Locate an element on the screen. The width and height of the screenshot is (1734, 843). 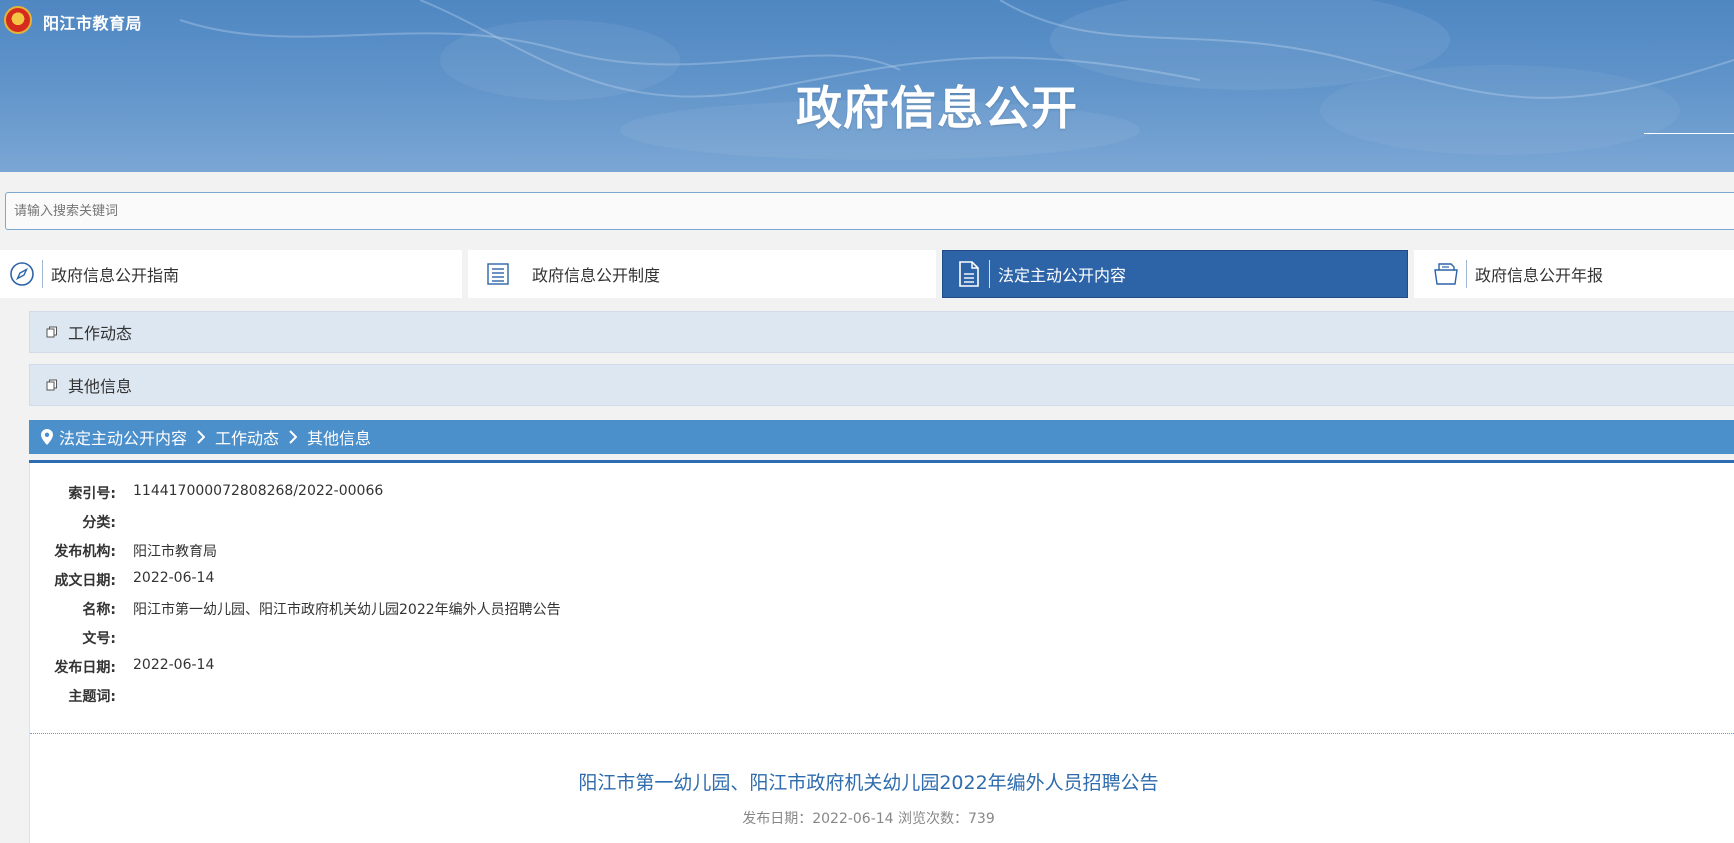
breadcrumb-item: 工作动态 is located at coordinates (247, 437).